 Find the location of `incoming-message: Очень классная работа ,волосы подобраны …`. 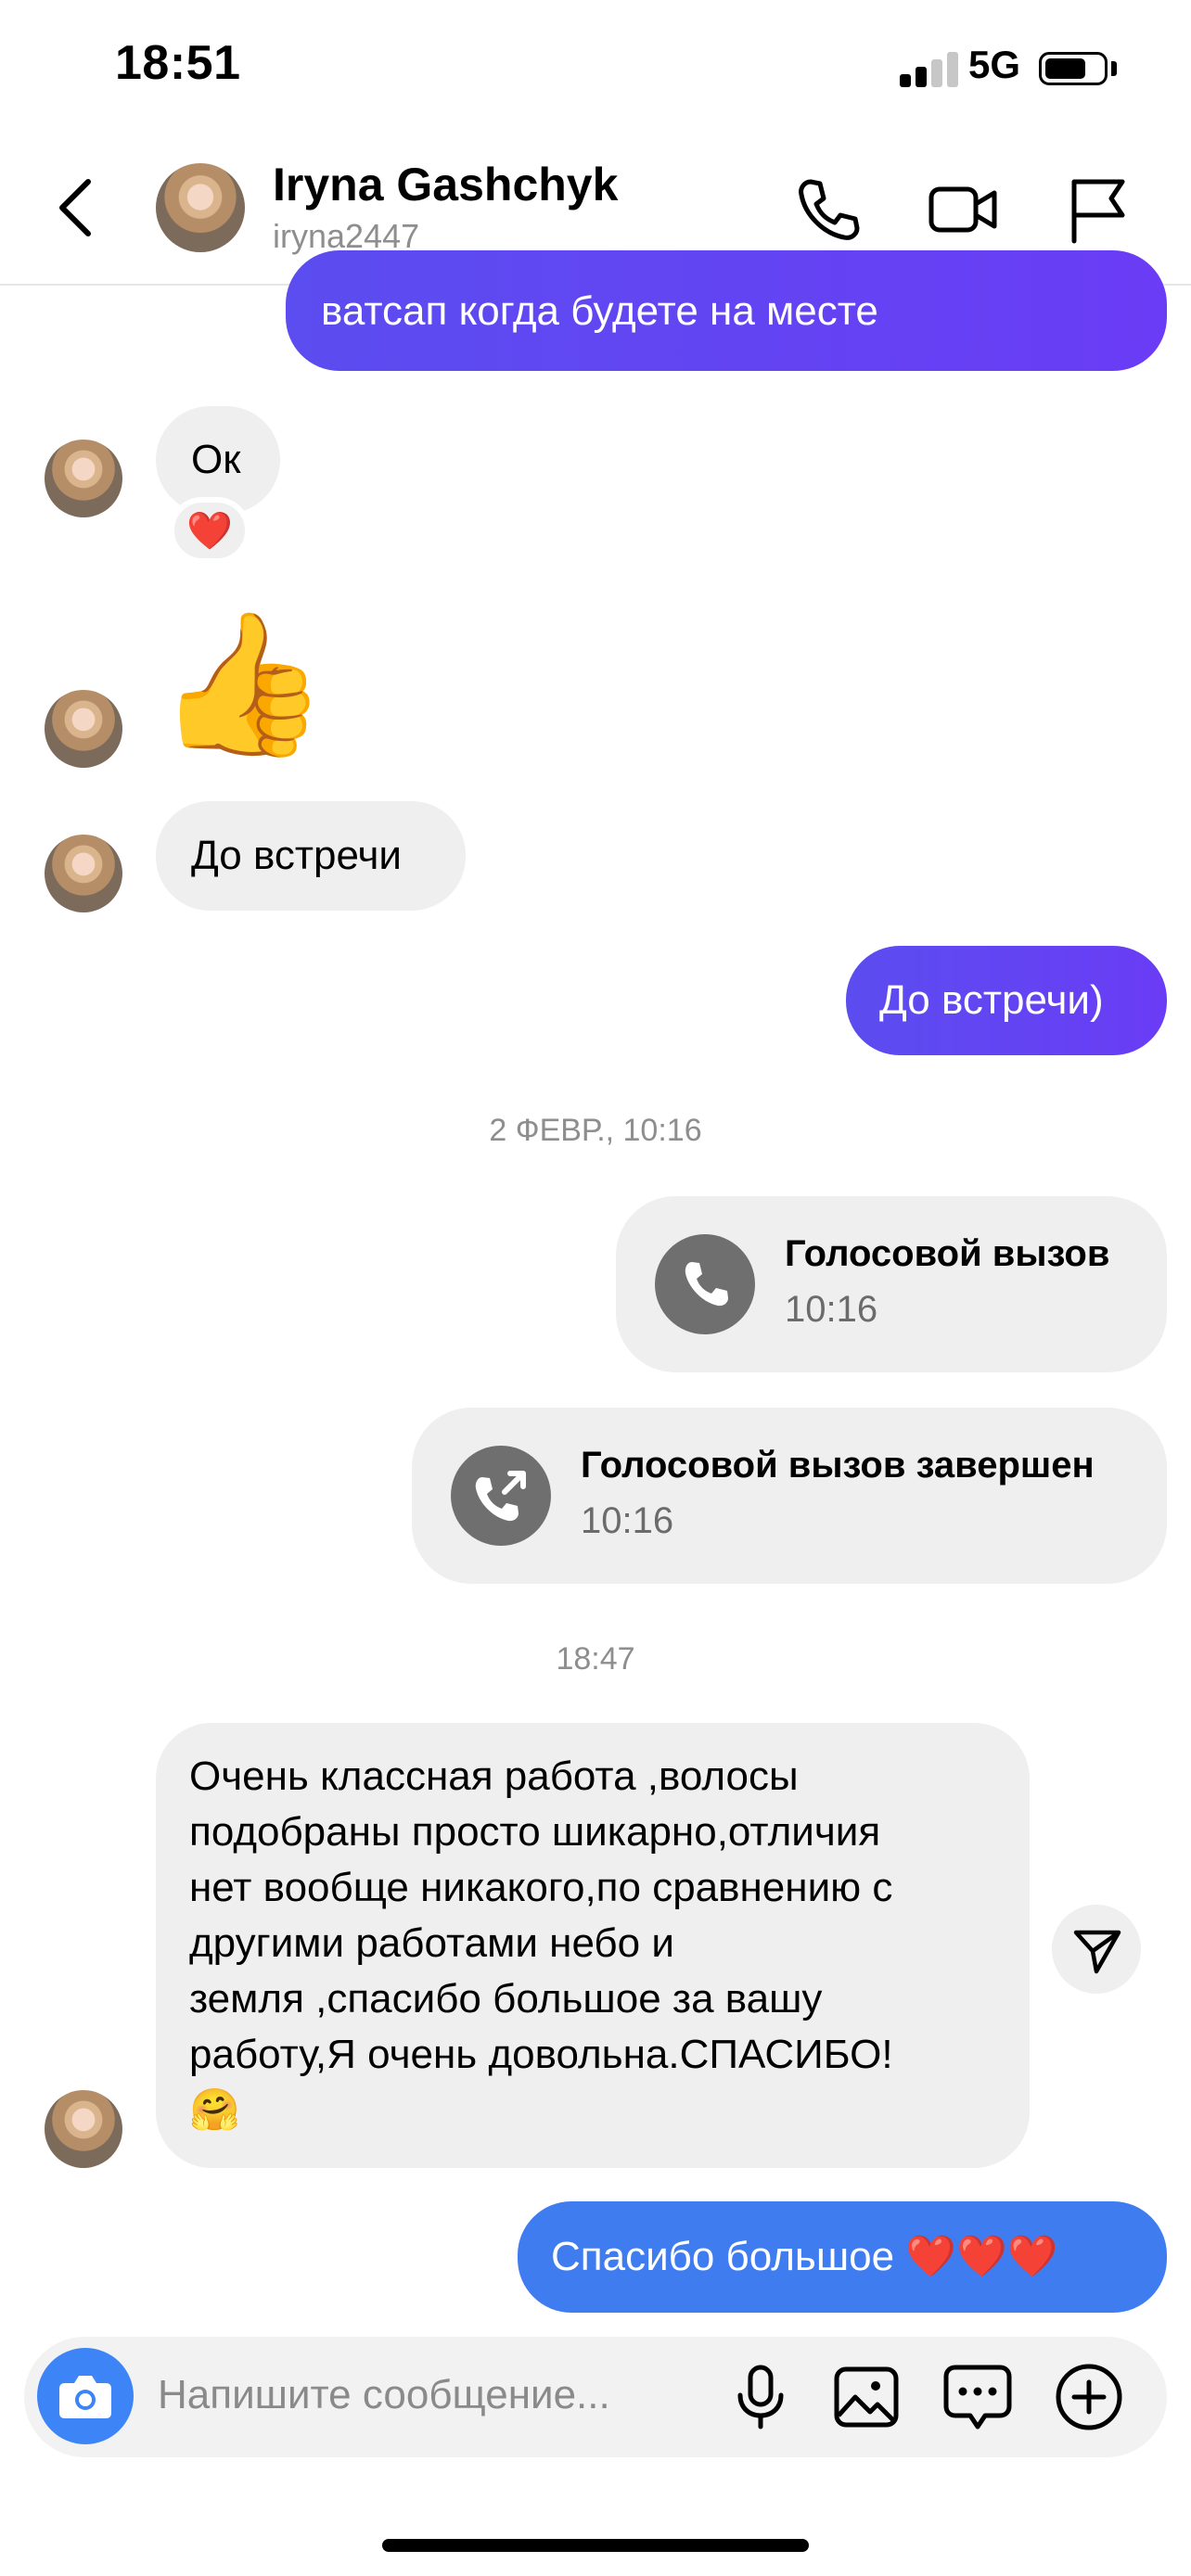

incoming-message: Очень классная работа ,волосы подобраны … is located at coordinates (593, 1945).